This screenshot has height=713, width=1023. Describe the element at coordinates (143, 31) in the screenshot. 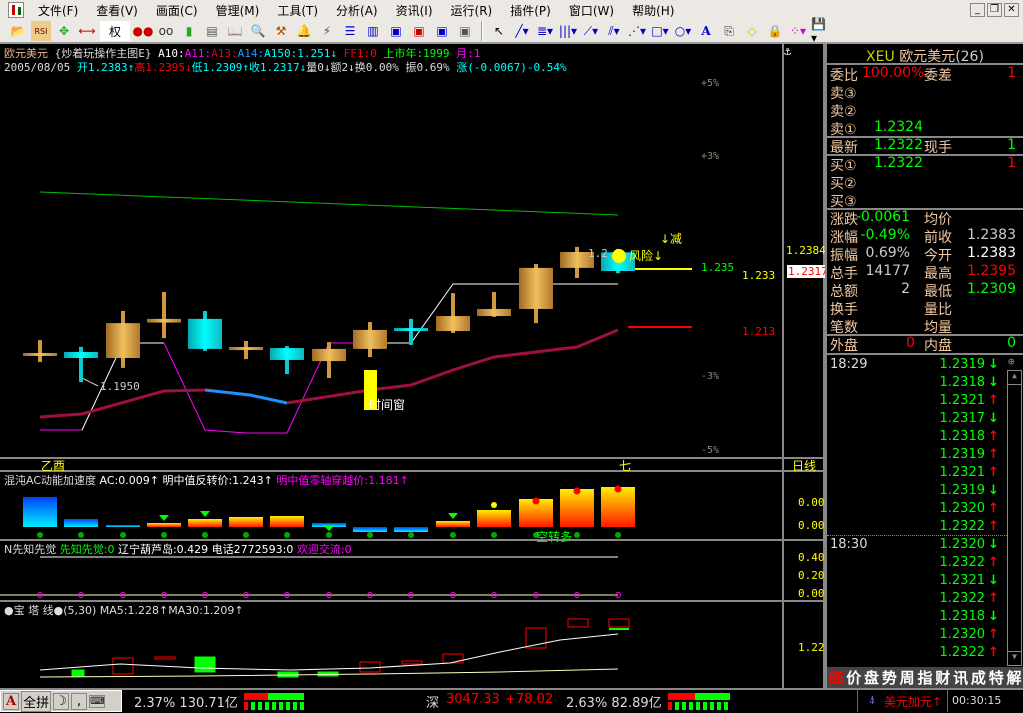

I see `traffic-light-icon: ●●` at that location.